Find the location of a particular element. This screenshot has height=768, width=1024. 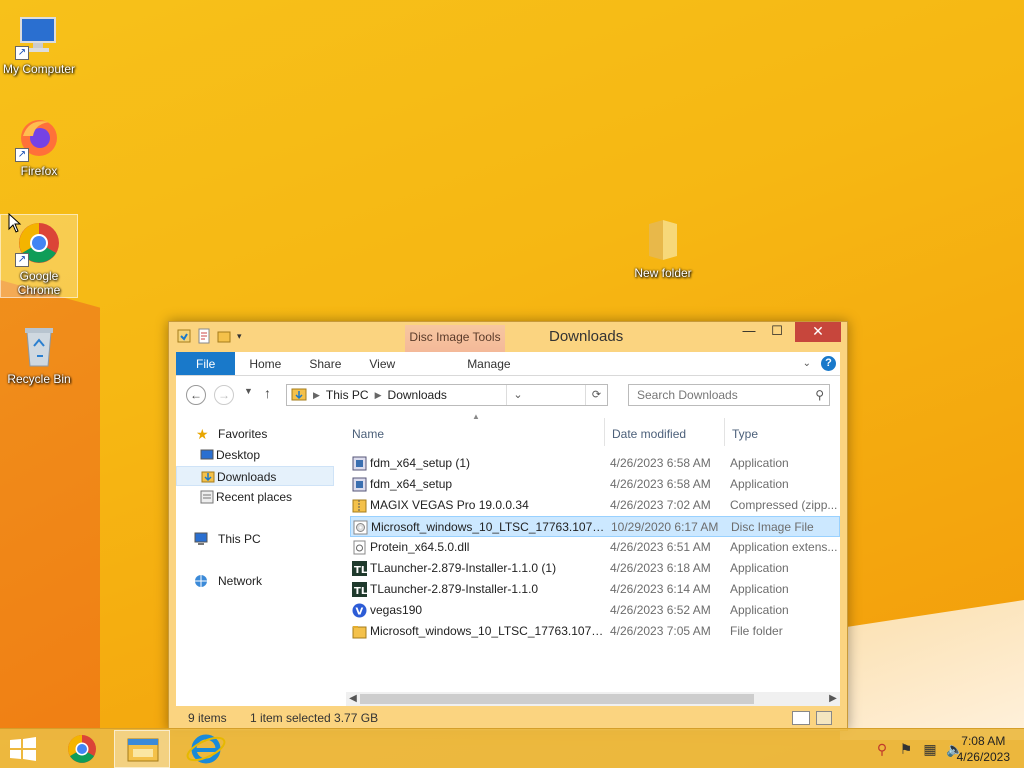

large-icons-view-icon is located at coordinates (824, 718).